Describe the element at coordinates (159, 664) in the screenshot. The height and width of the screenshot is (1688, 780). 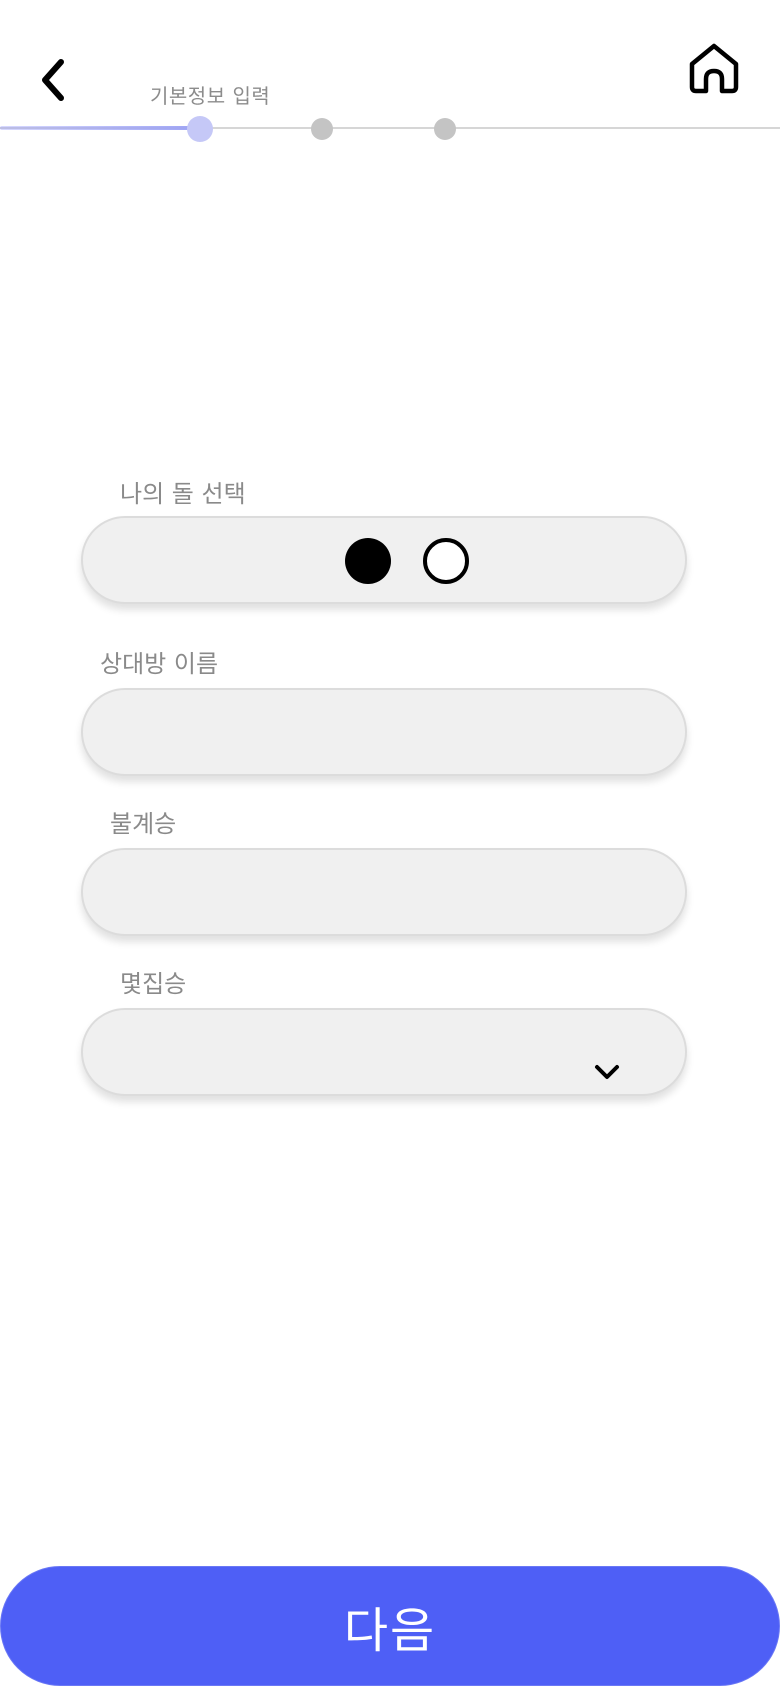
I see `opponent-name-label: 상대방 이름` at that location.